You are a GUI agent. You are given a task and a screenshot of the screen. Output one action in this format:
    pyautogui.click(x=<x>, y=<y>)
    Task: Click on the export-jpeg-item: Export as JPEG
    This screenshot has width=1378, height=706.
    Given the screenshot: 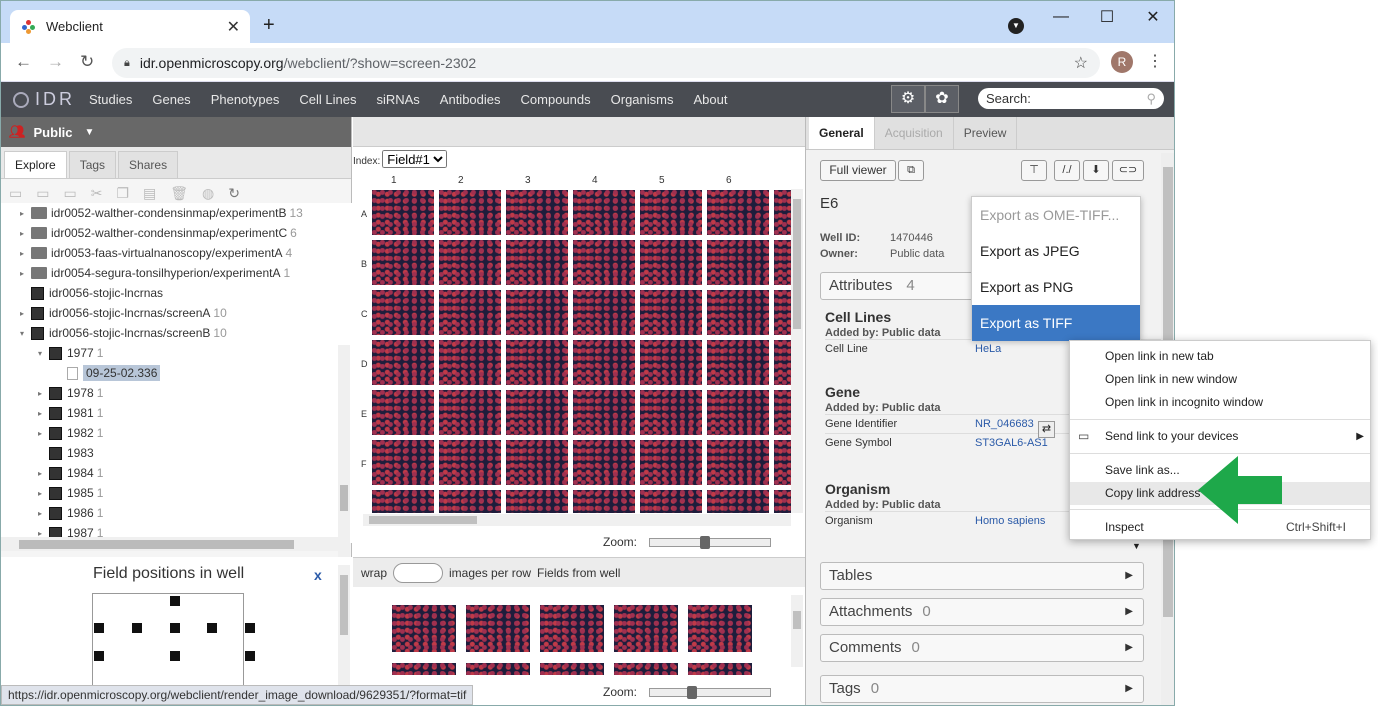 What is the action you would take?
    pyautogui.click(x=1056, y=251)
    